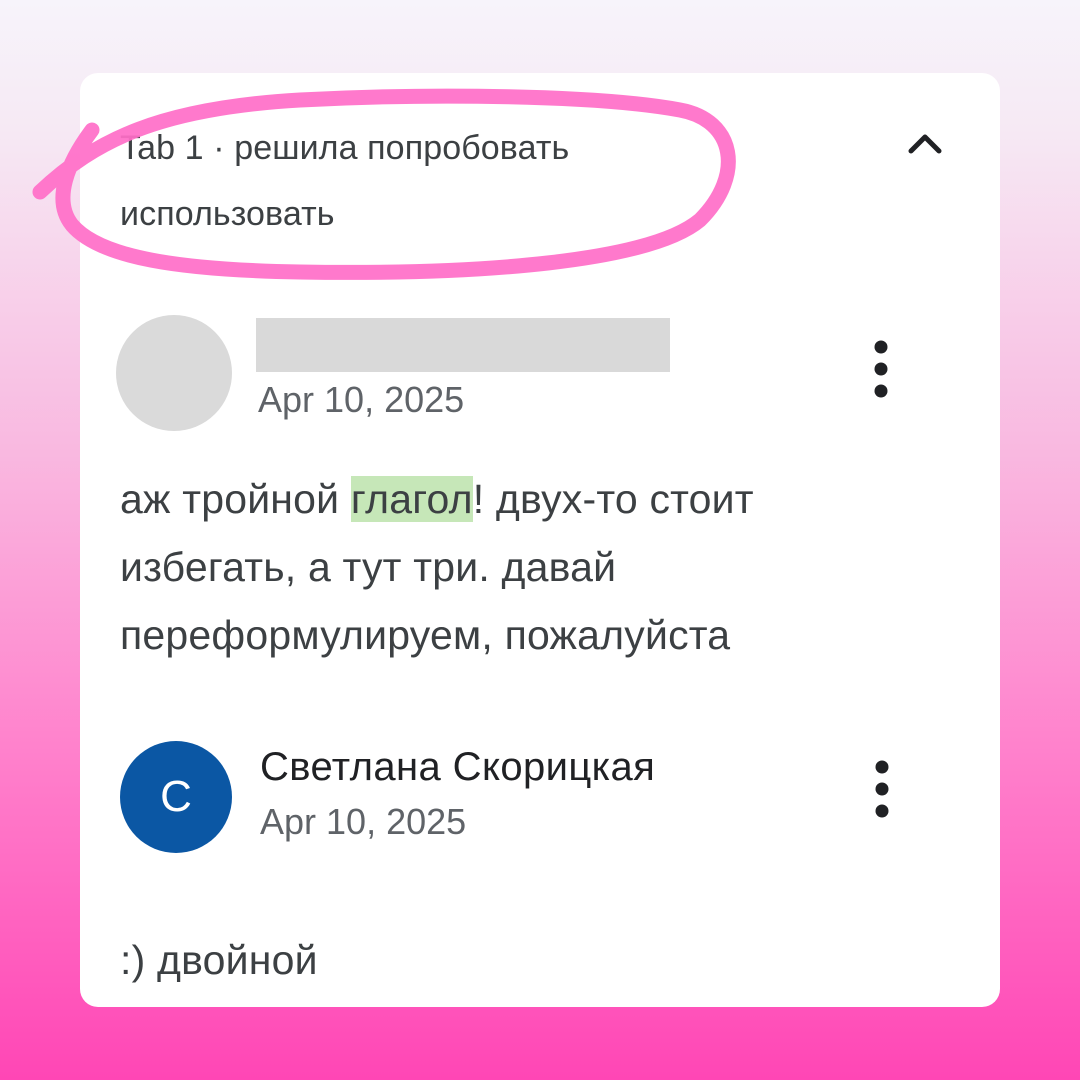  I want to click on chevron-up-icon, so click(925, 144).